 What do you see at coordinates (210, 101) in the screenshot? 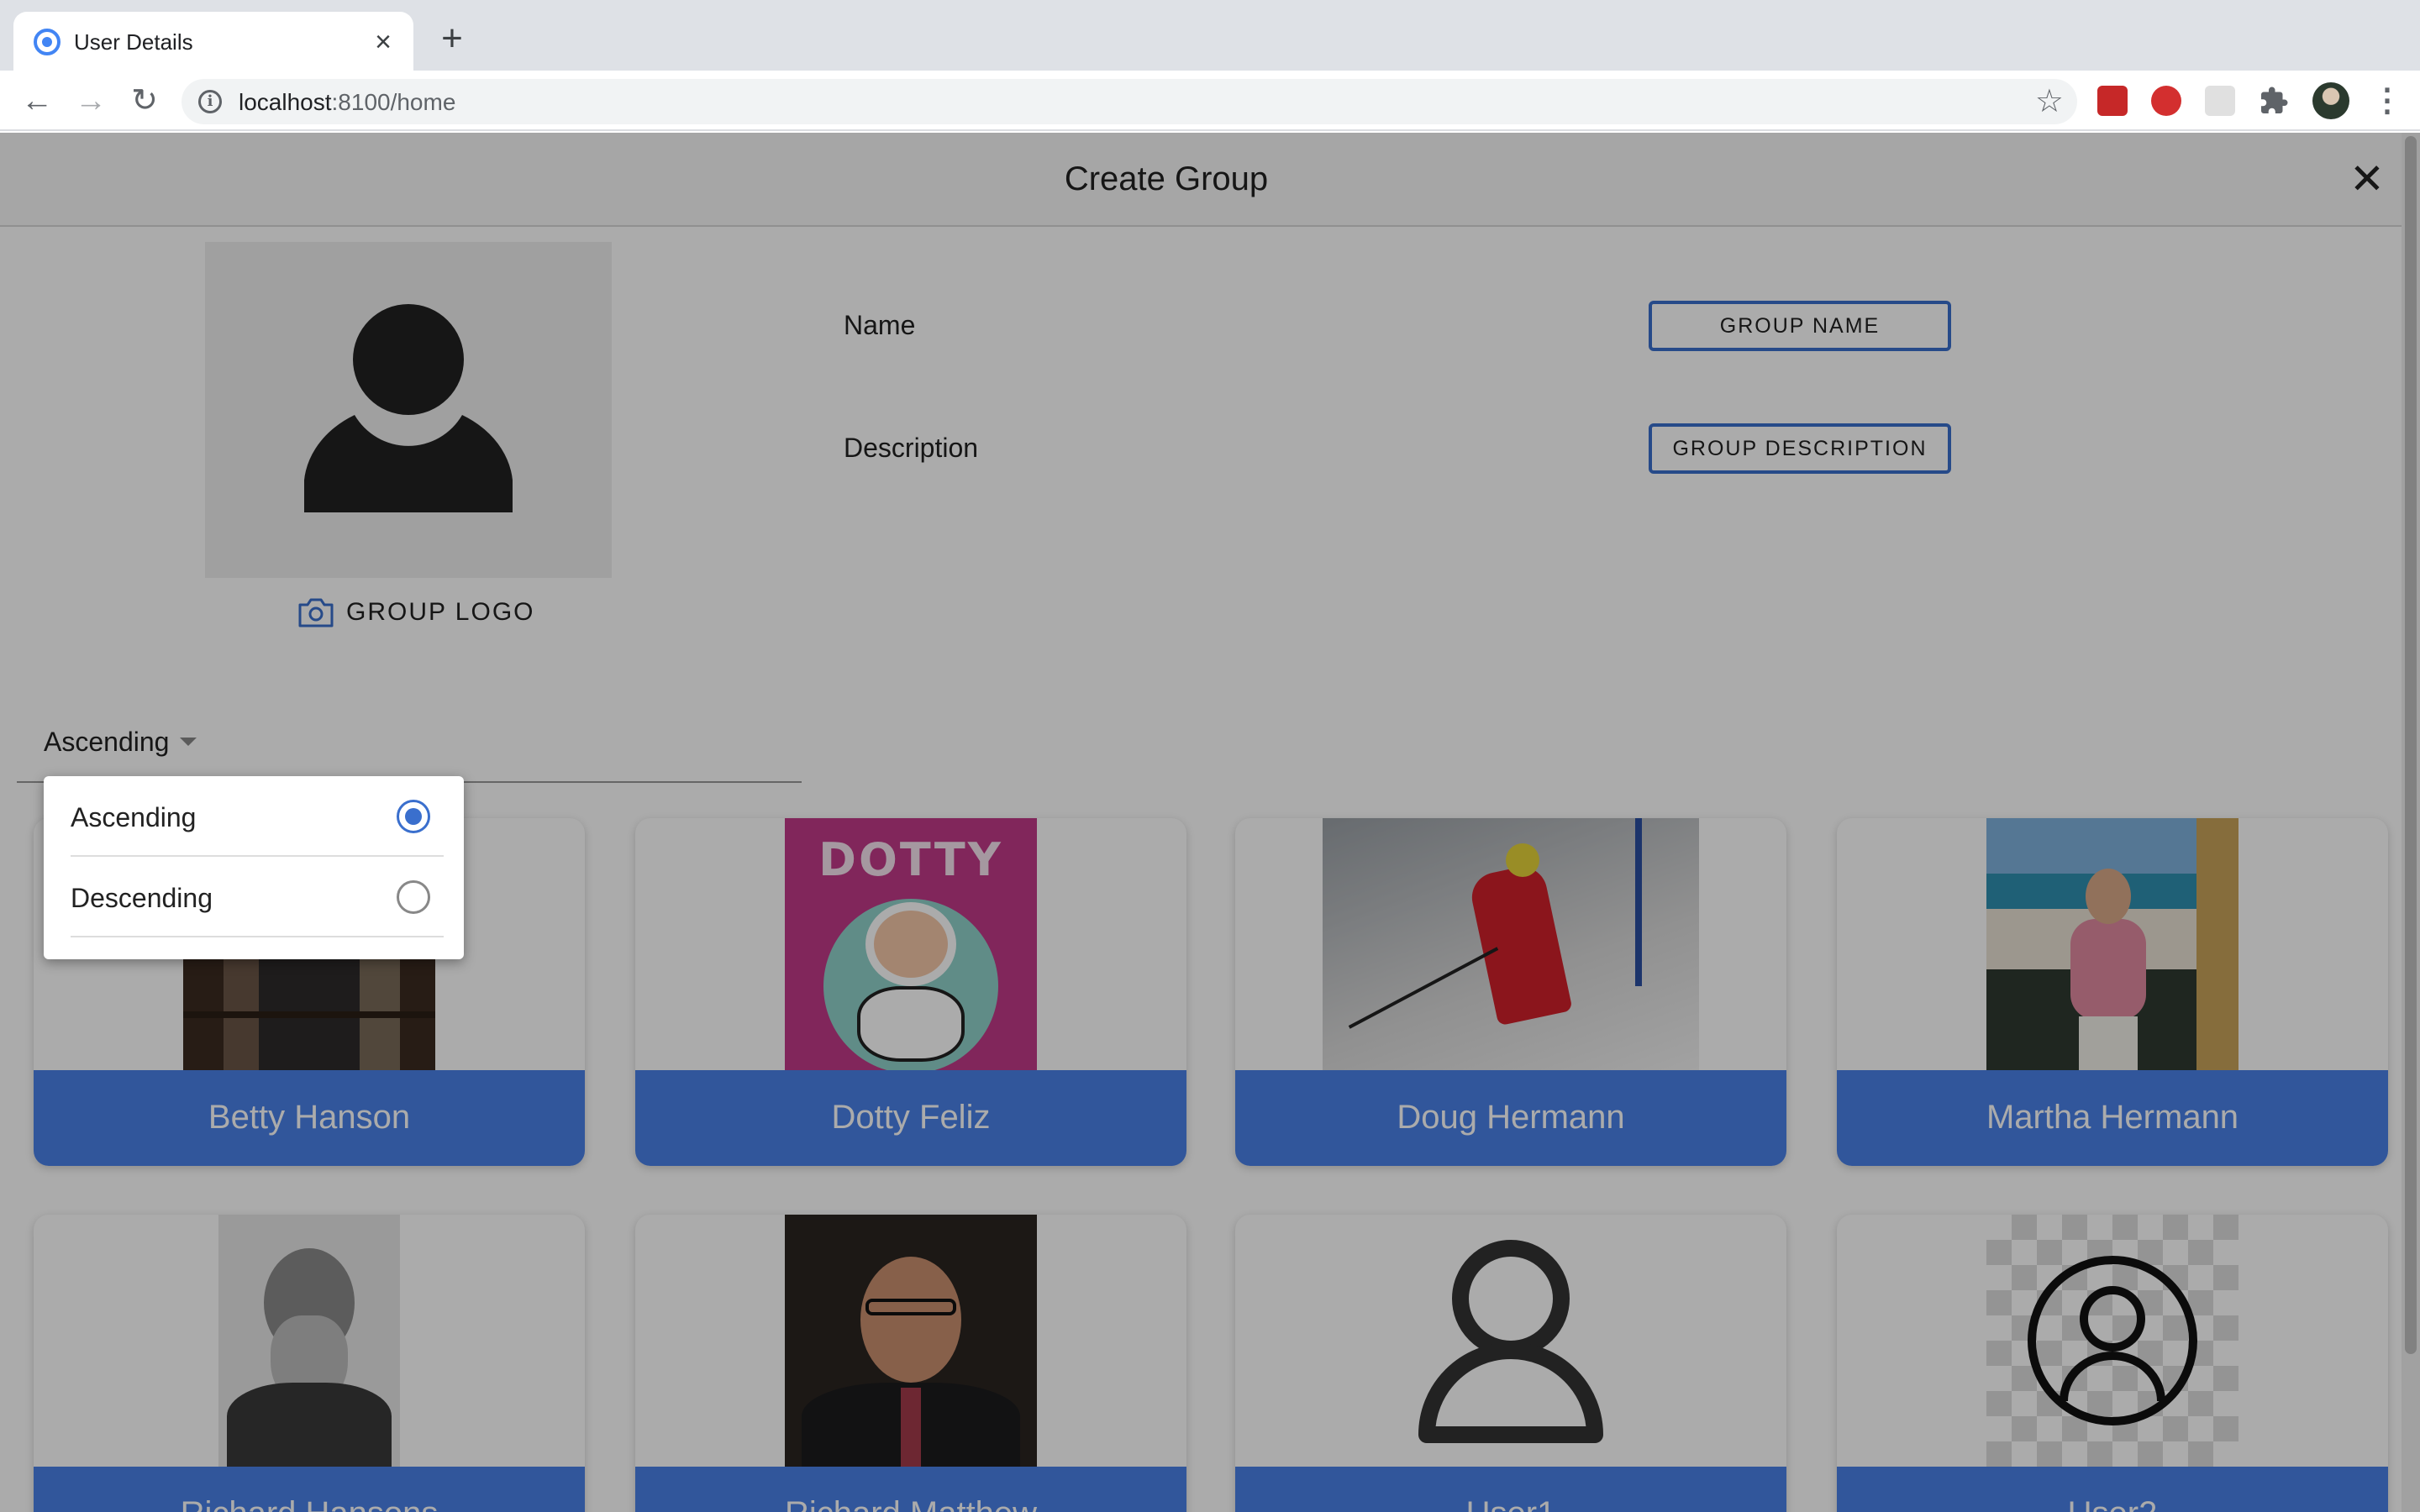
I see `site-info-icon: i` at bounding box center [210, 101].